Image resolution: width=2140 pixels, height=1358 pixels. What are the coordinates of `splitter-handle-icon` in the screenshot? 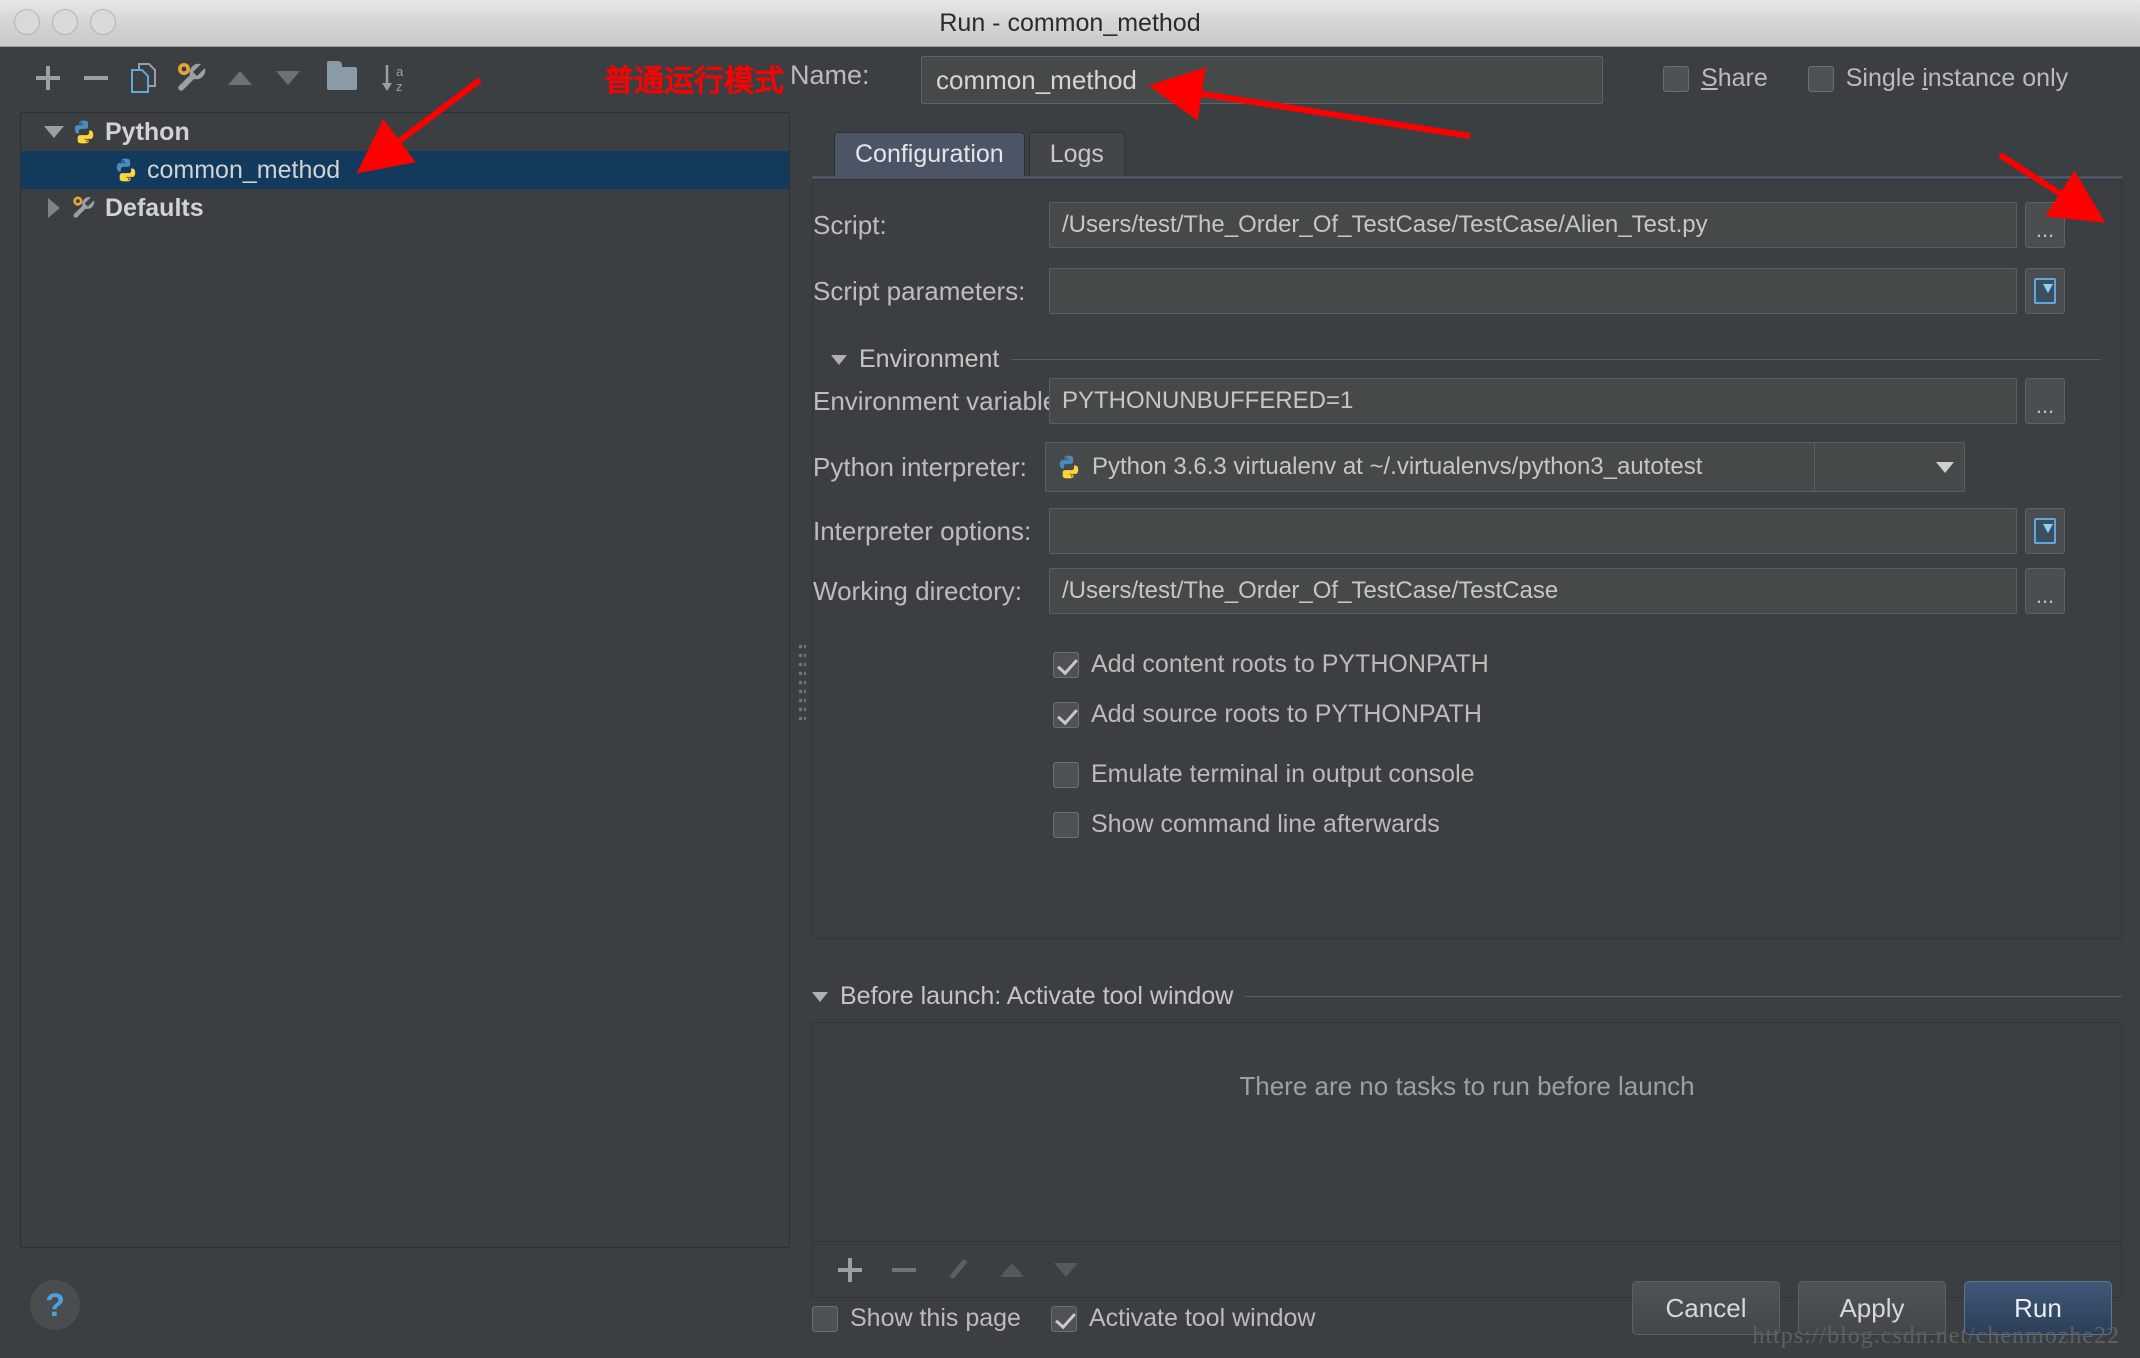 It's located at (802, 682).